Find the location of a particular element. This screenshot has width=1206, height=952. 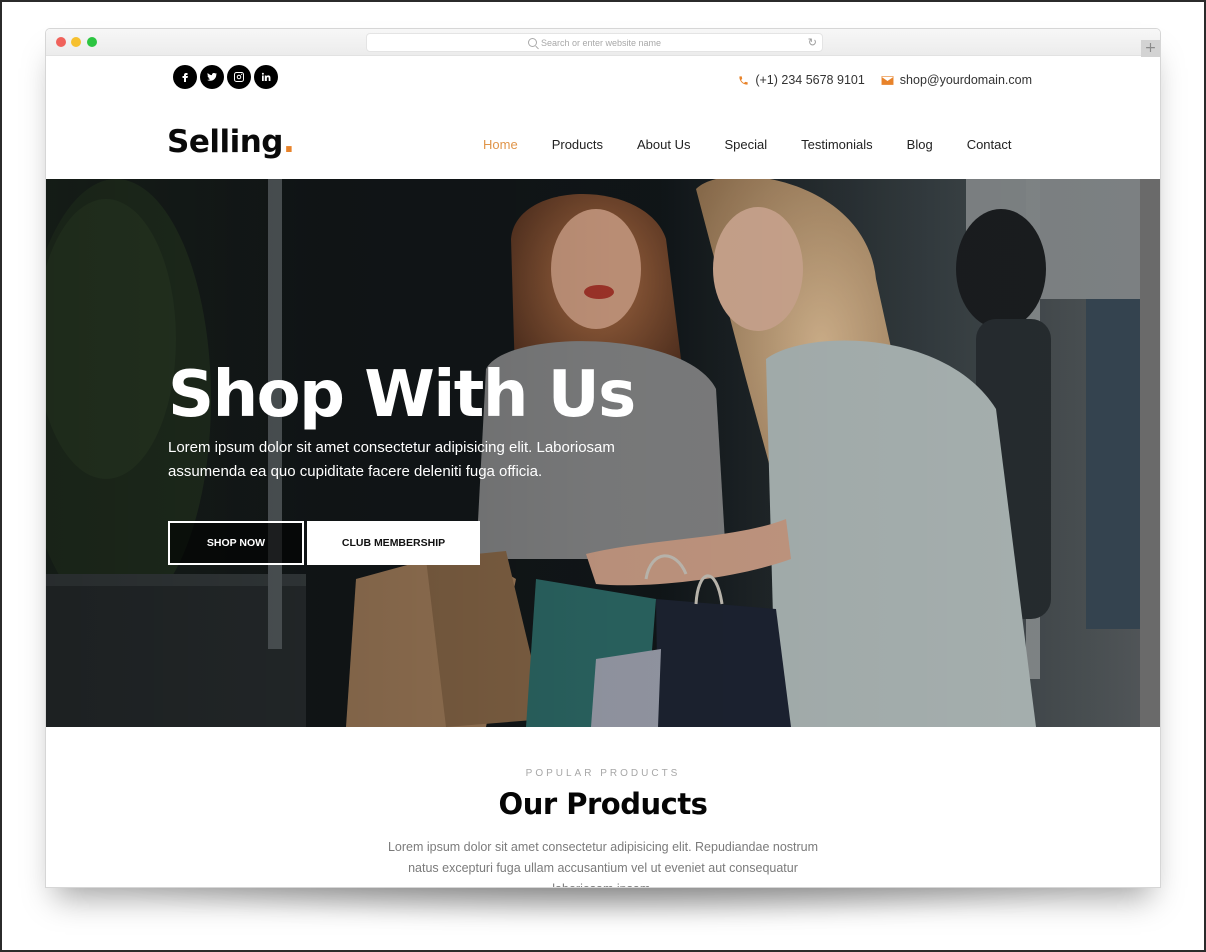

linkedin-icon is located at coordinates (266, 76).